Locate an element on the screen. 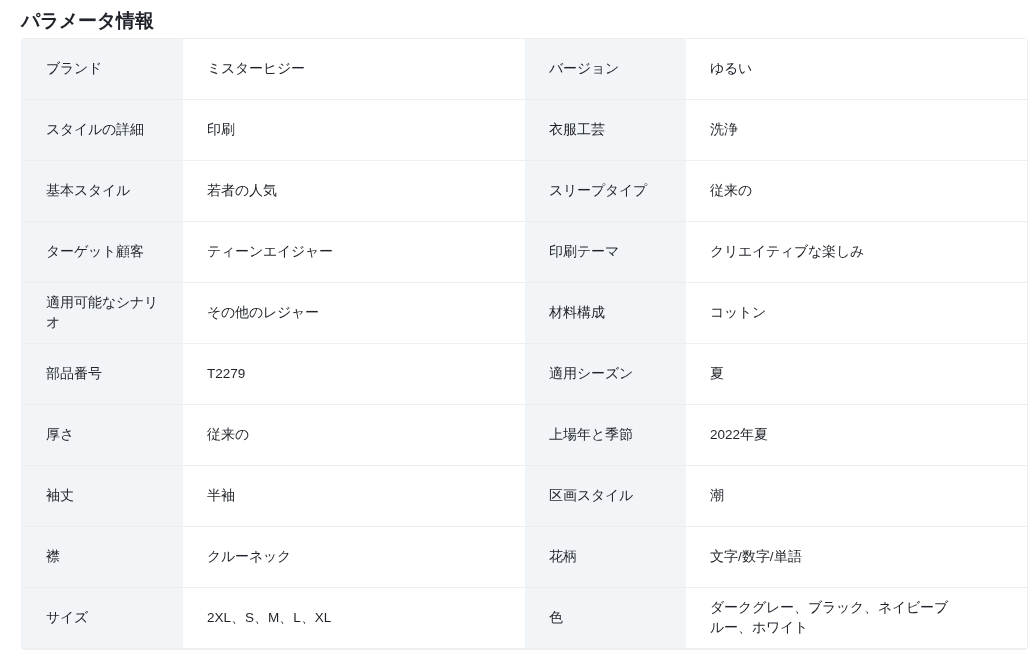 Image resolution: width=1035 pixels, height=653 pixels. parameter-value: T2279 is located at coordinates (226, 374).